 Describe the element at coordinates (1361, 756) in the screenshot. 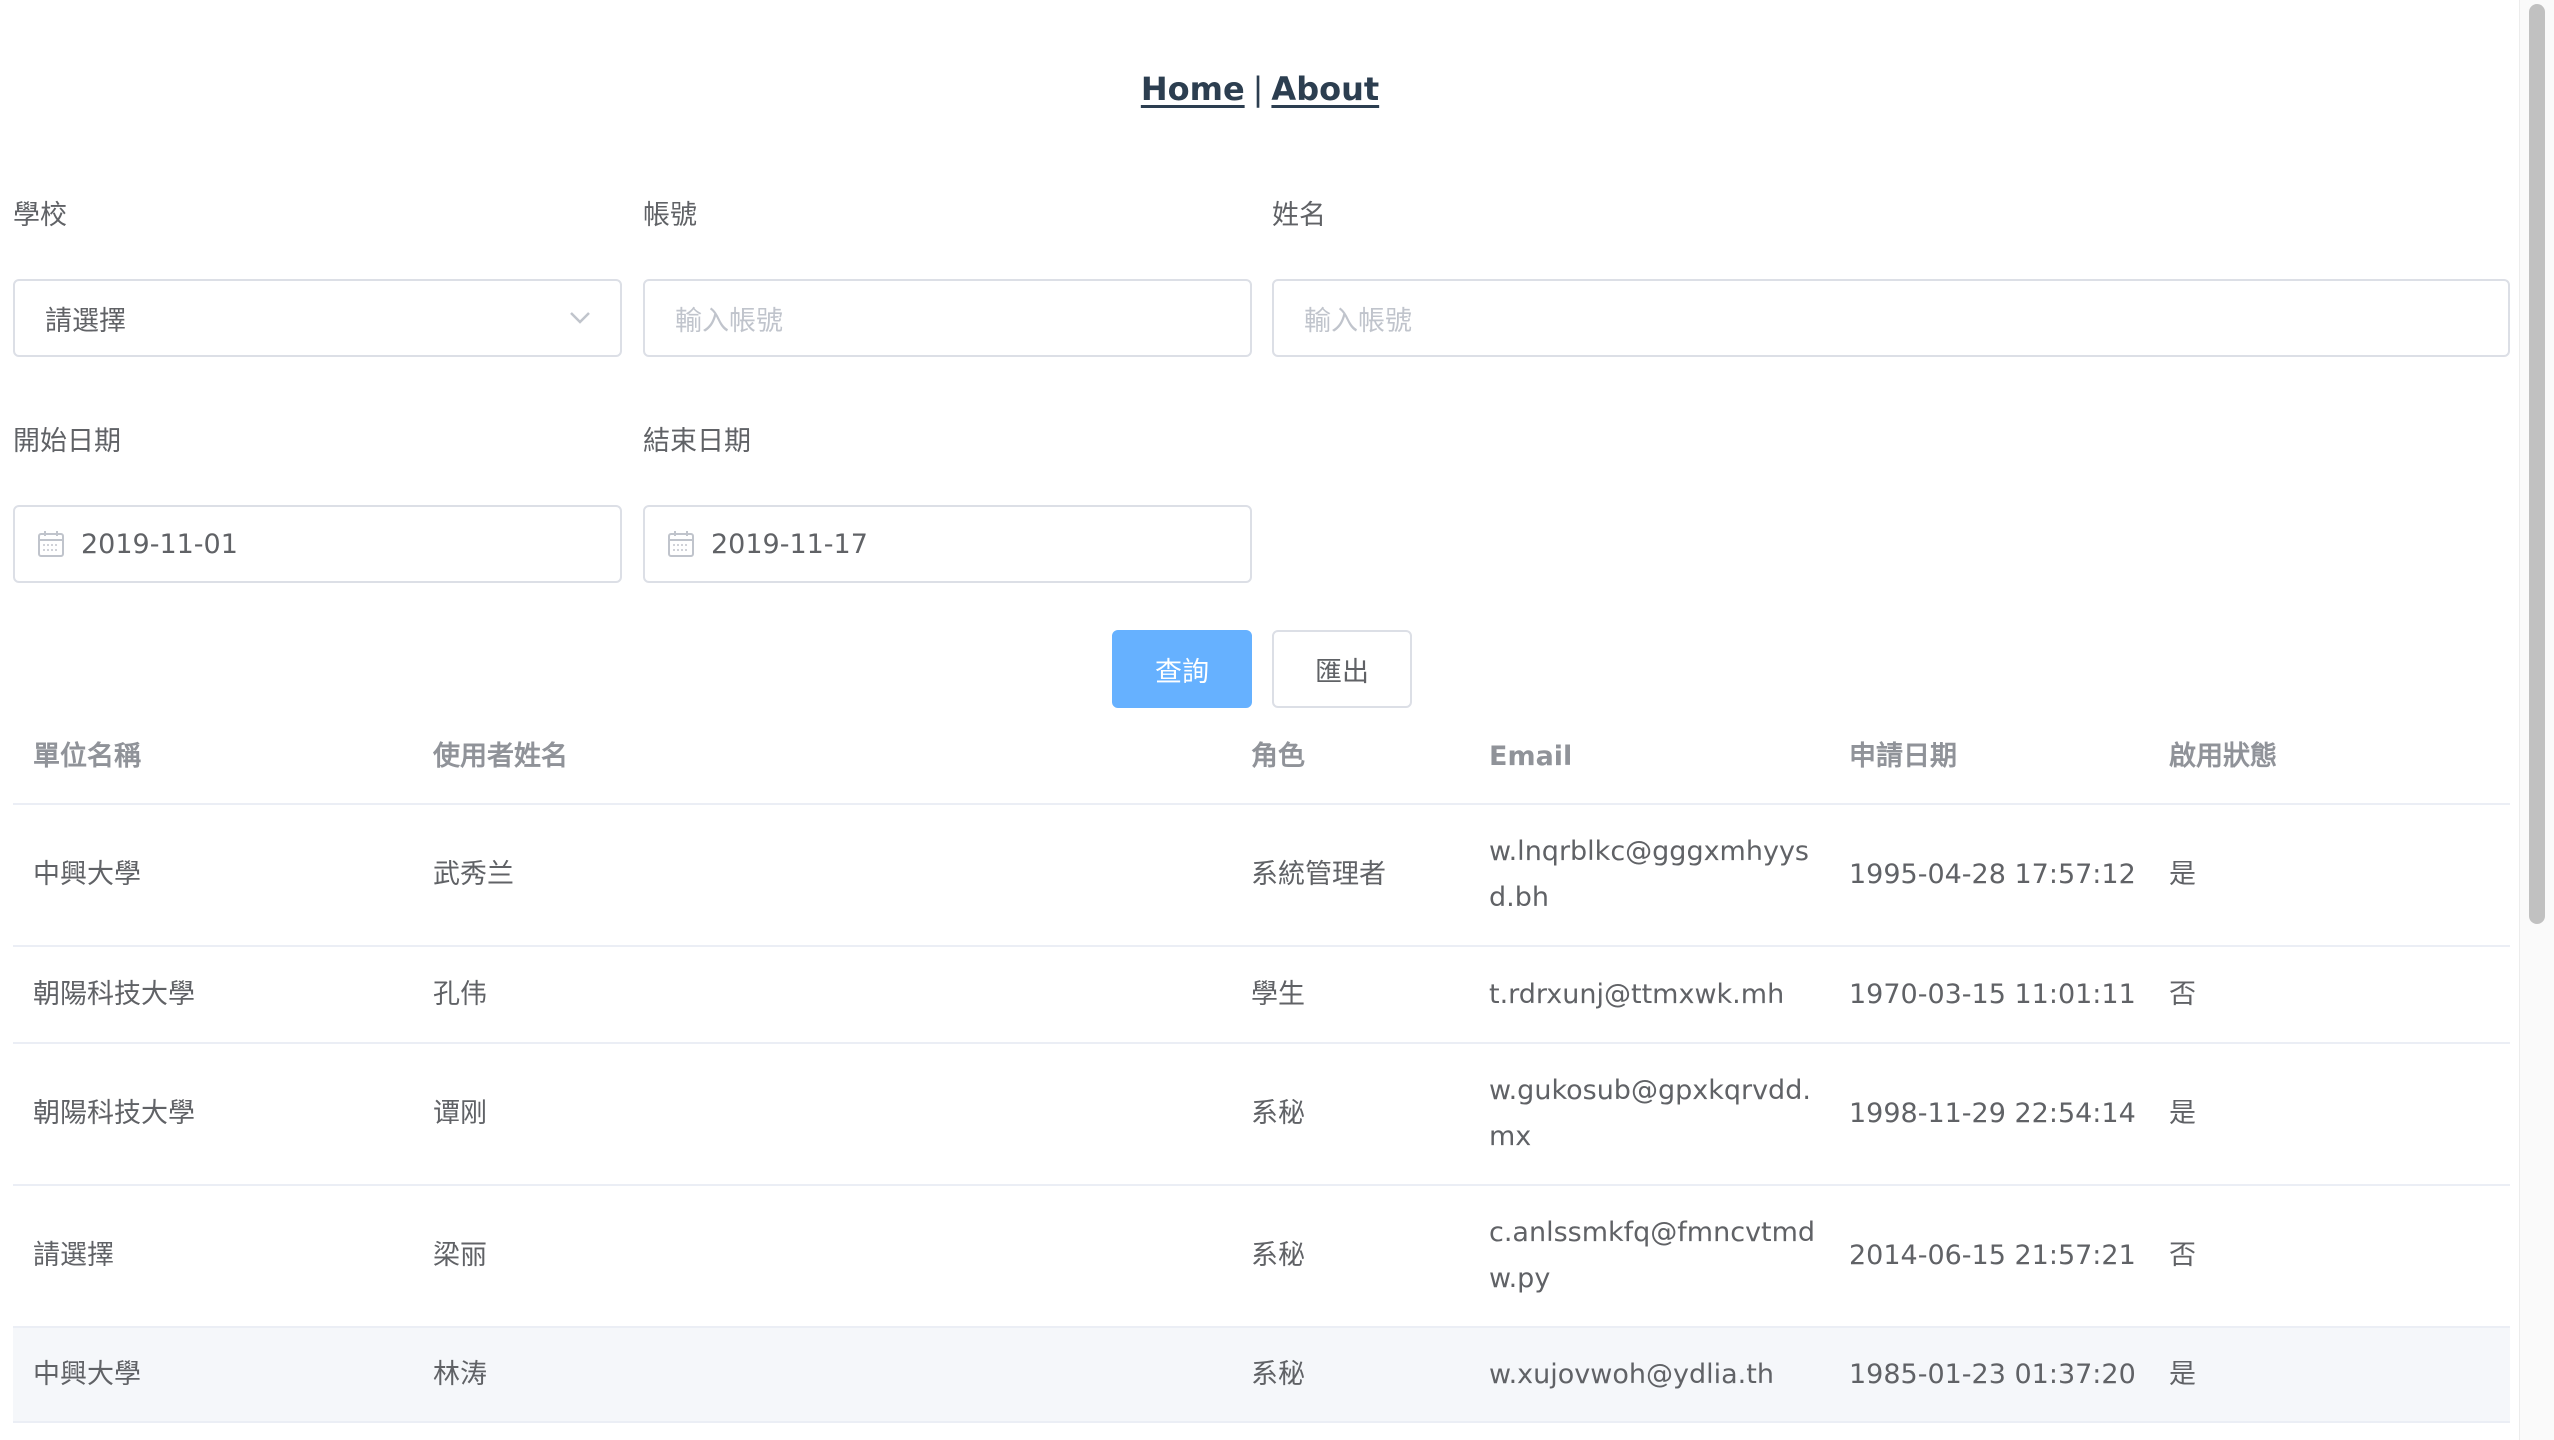

I see `header-role: 角色` at that location.